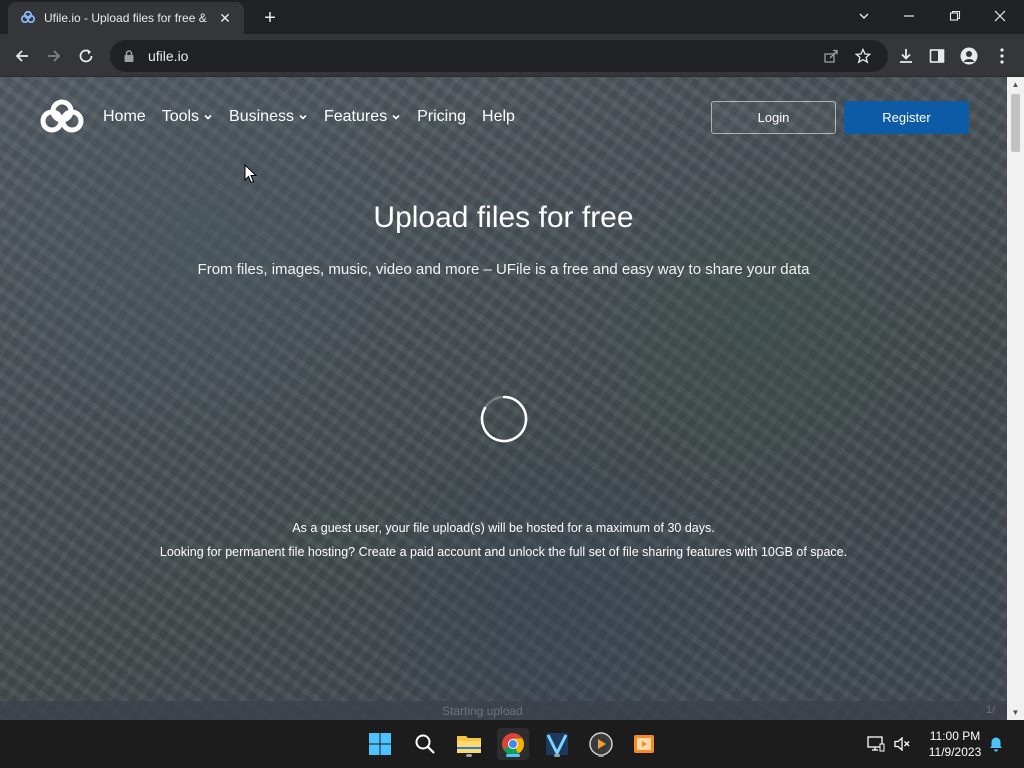 Image resolution: width=1024 pixels, height=768 pixels. What do you see at coordinates (906, 117) in the screenshot?
I see `register-button: Register` at bounding box center [906, 117].